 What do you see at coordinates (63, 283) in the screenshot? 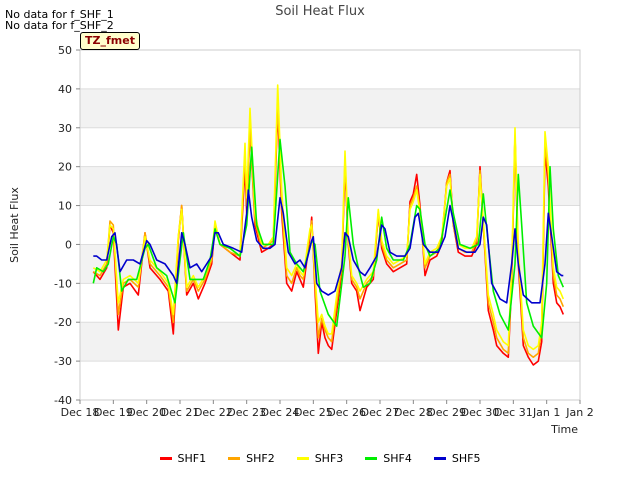
I see `y-tick-label: -10` at bounding box center [63, 283].